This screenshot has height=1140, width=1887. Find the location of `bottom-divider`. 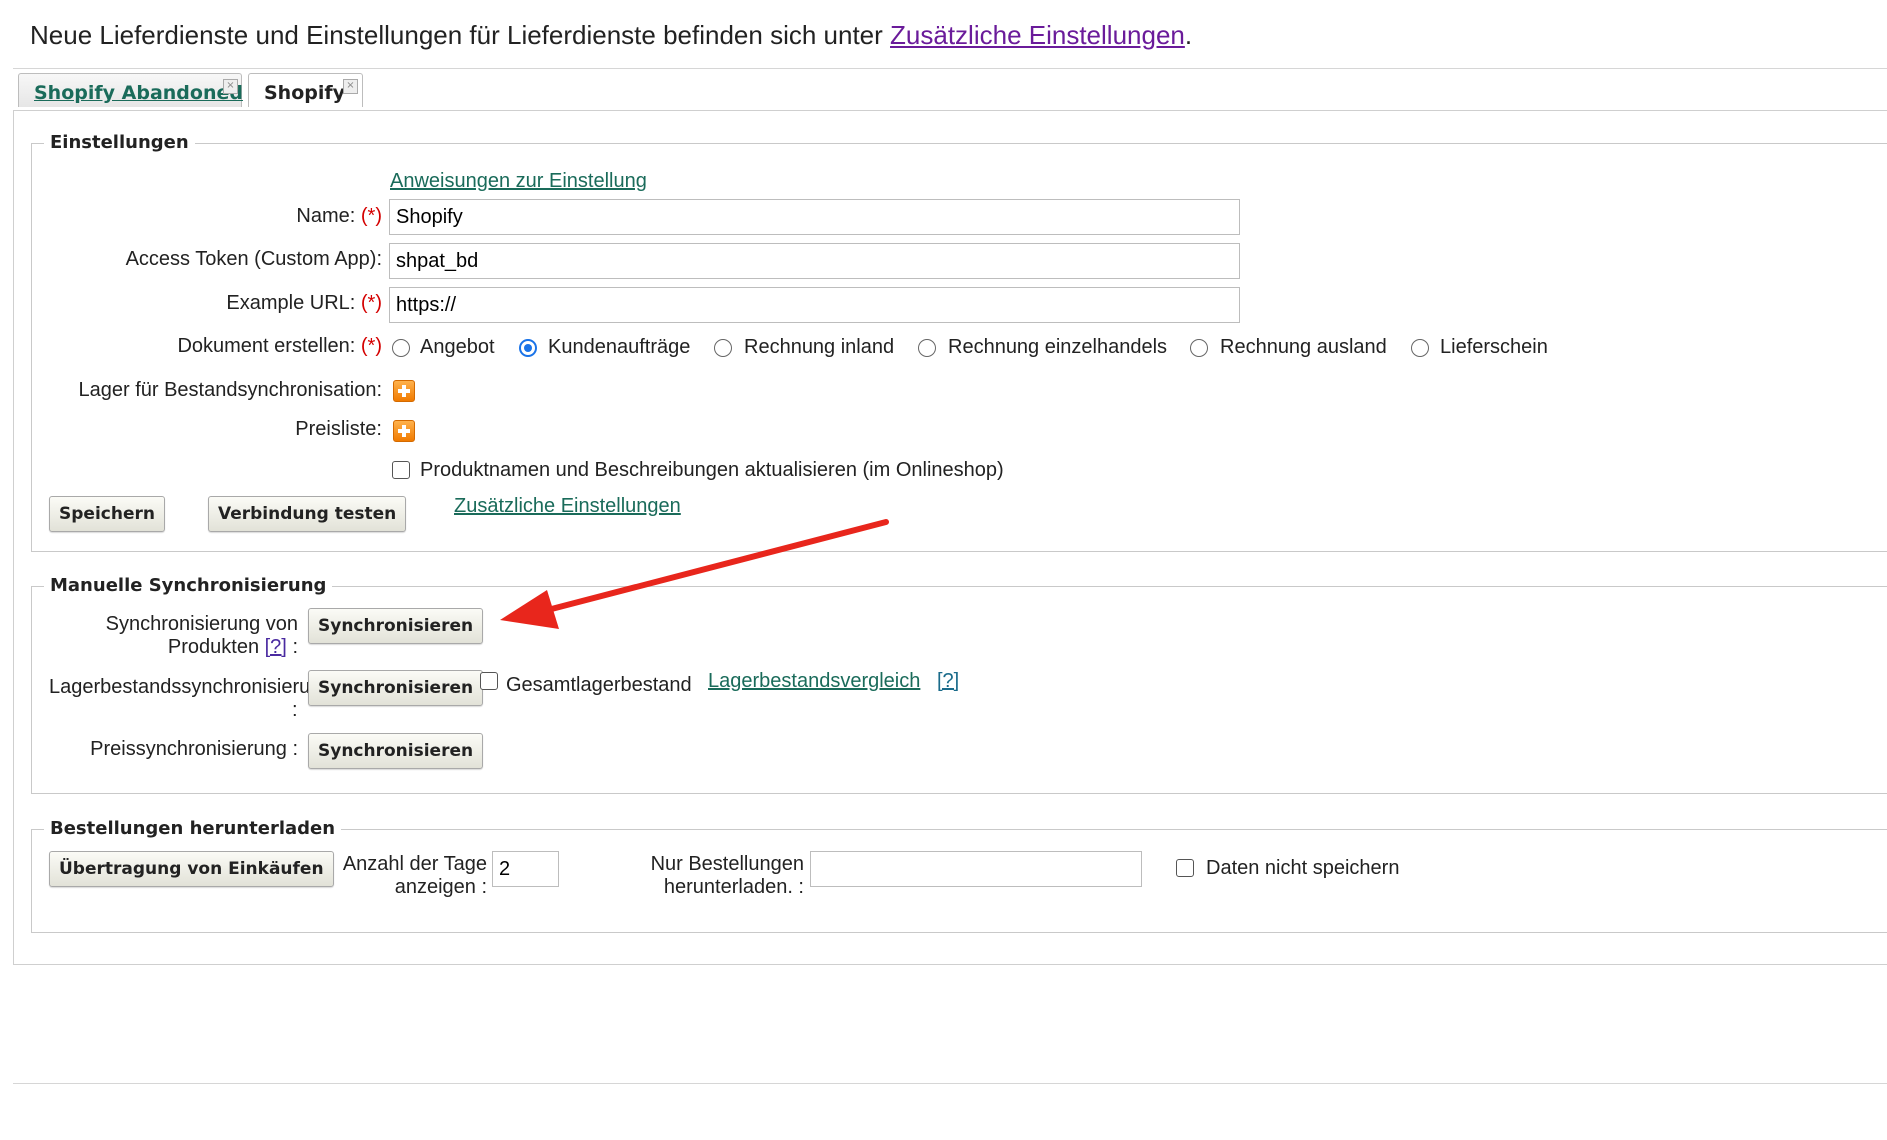

bottom-divider is located at coordinates (950, 1083).